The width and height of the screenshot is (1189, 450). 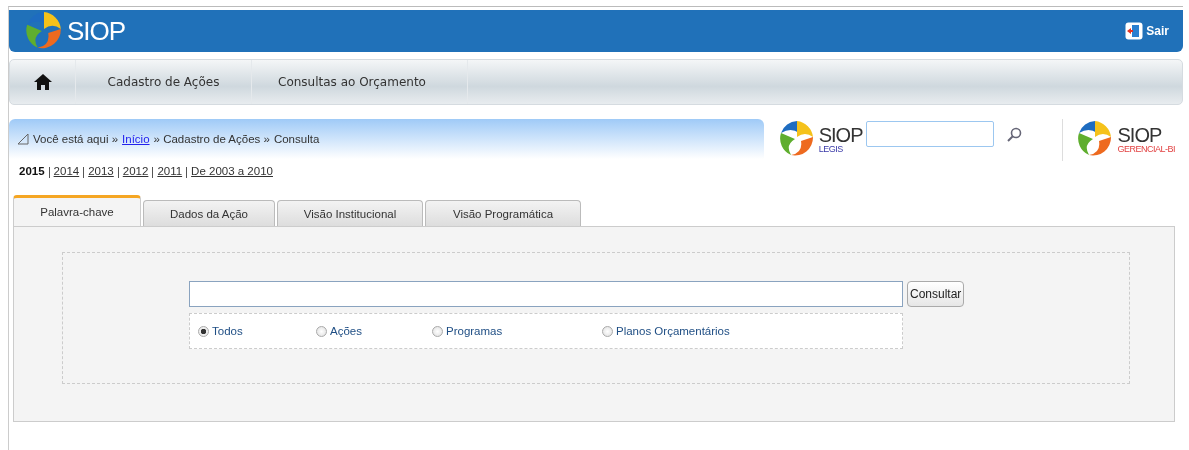 I want to click on tab: Visão Institucional, so click(x=350, y=213).